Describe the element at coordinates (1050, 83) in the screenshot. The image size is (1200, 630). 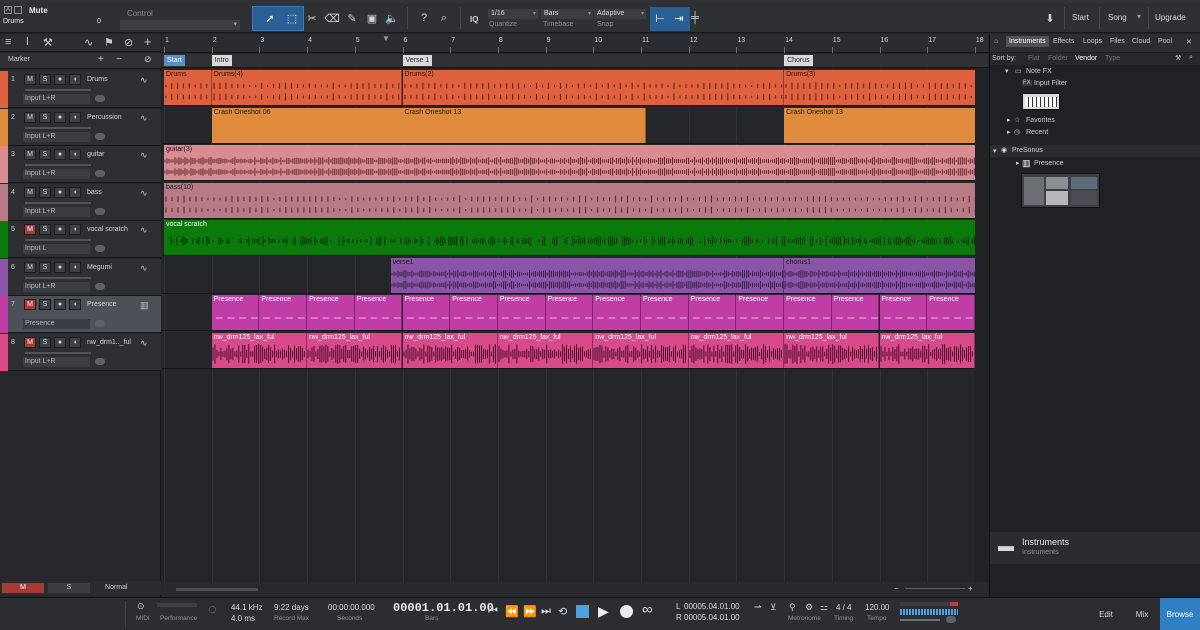
I see `input-filter-item: Input Filter` at that location.